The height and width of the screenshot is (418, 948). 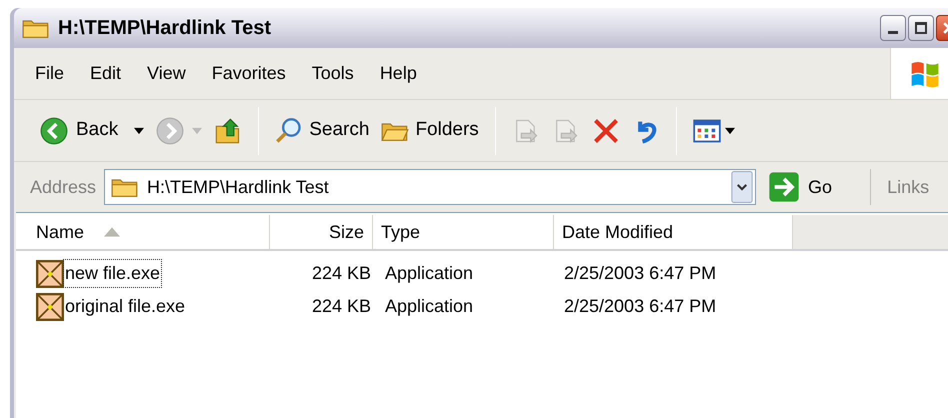 What do you see at coordinates (166, 73) in the screenshot?
I see `menu-item: View` at bounding box center [166, 73].